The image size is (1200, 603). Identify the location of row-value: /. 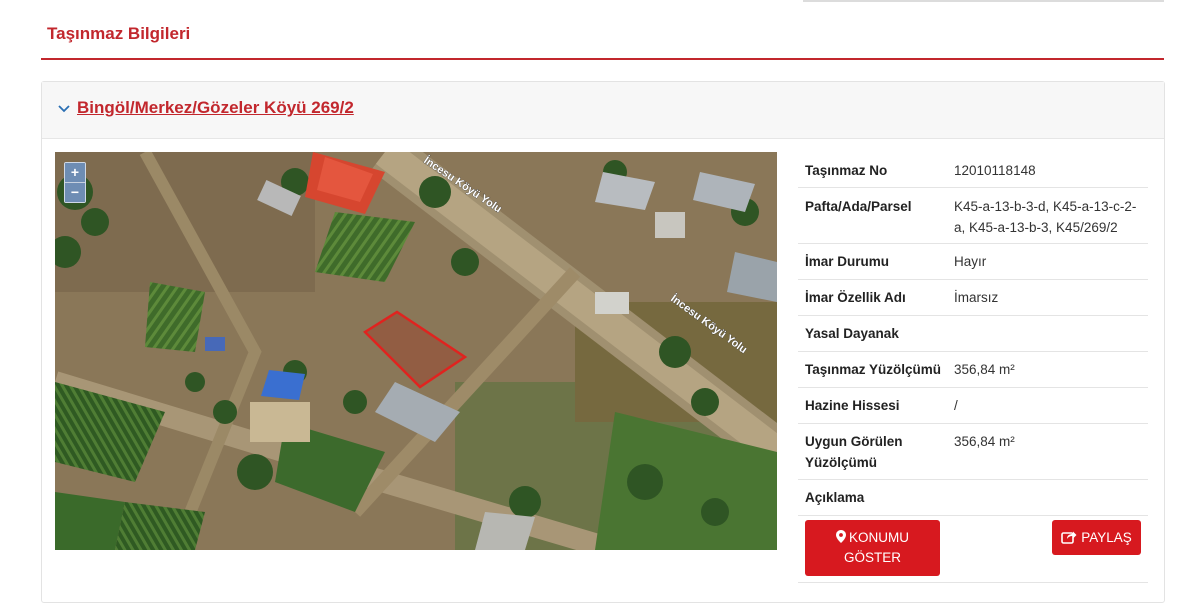
(956, 405).